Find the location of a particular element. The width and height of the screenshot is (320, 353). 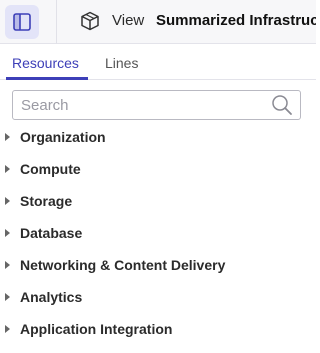

sidebar-panel-icon is located at coordinates (22, 22).